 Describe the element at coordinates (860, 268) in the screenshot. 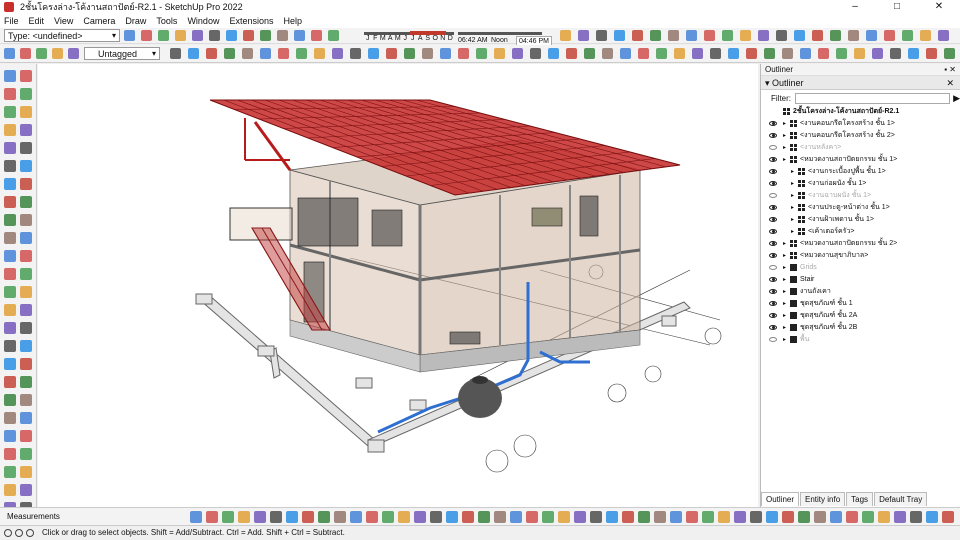

I see `outliner-item: ▸ Grids` at that location.